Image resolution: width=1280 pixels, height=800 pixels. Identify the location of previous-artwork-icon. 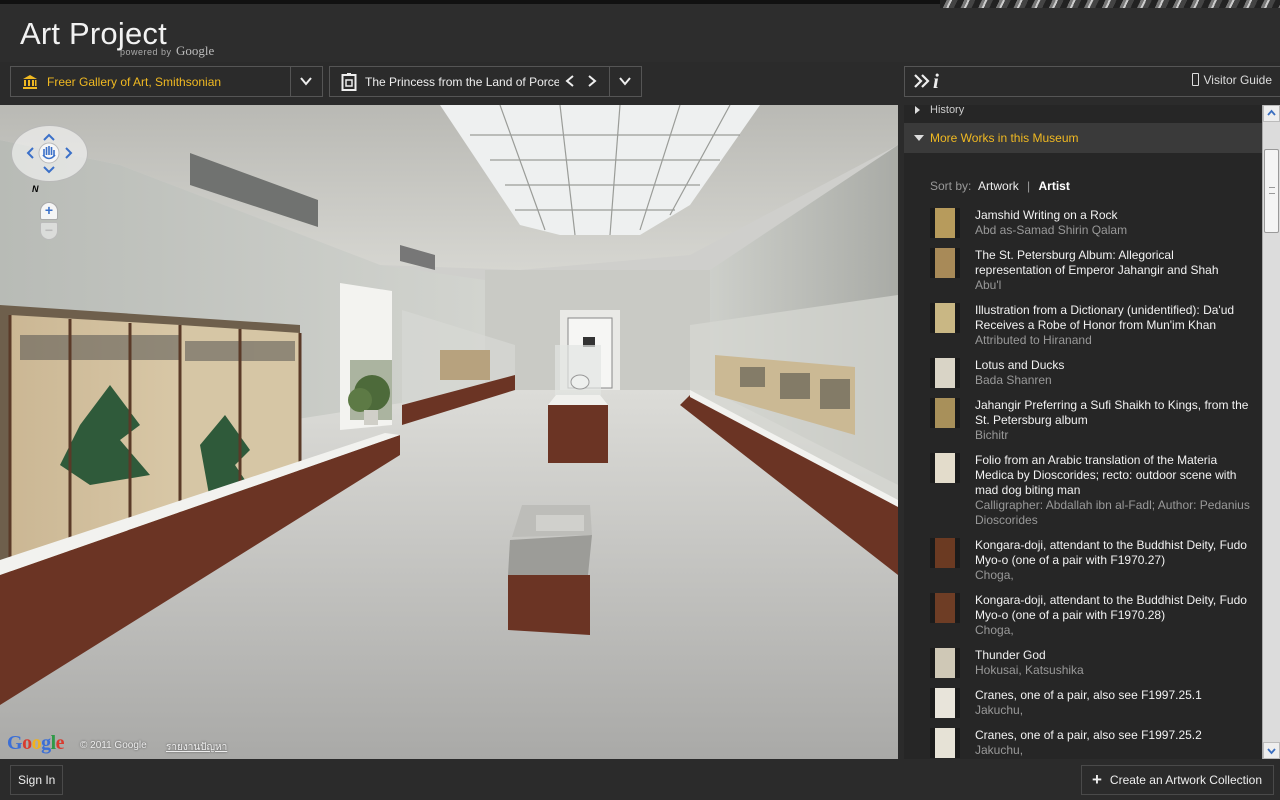
(570, 81).